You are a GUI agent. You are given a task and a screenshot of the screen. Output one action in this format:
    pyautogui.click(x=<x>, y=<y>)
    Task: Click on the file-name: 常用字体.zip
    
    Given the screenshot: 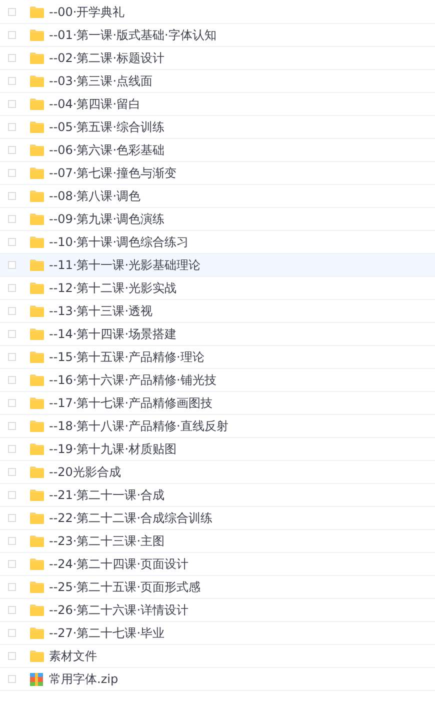 What is the action you would take?
    pyautogui.click(x=83, y=679)
    